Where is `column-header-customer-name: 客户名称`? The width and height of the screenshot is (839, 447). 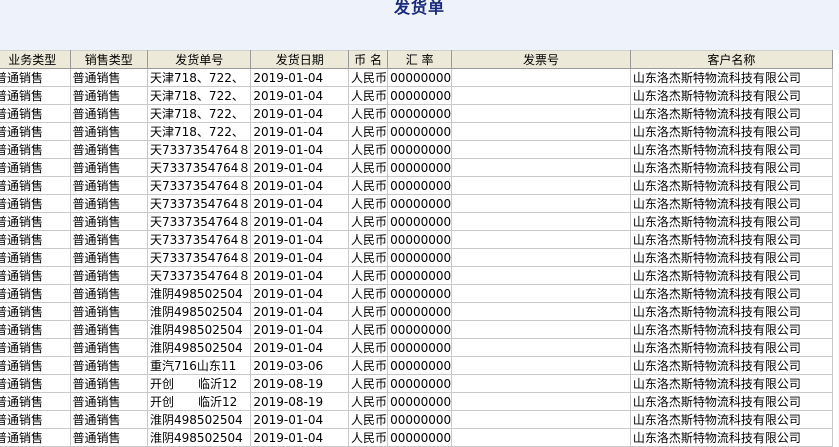
column-header-customer-name: 客户名称 is located at coordinates (731, 59).